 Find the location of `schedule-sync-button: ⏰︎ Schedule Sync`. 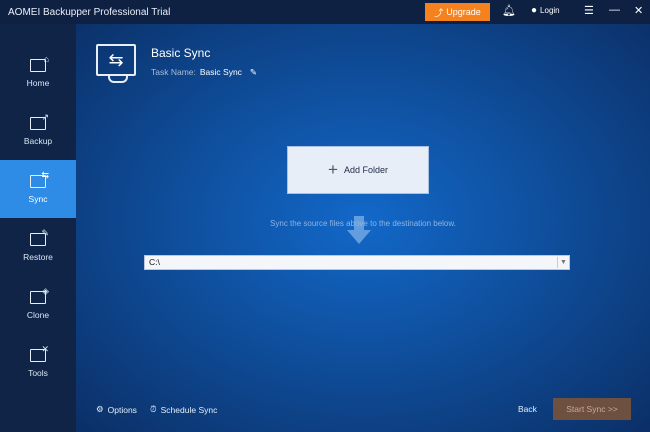

schedule-sync-button: ⏰︎ Schedule Sync is located at coordinates (183, 409).